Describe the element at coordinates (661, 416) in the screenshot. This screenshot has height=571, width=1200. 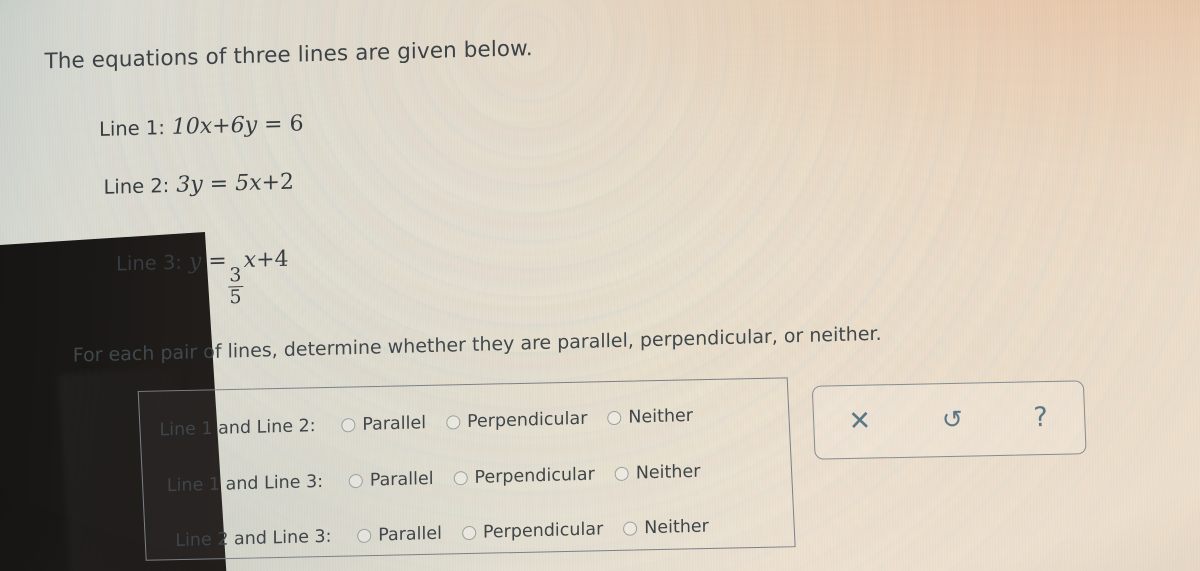
I see `answer-row-0-option-neither-label: Neither` at that location.